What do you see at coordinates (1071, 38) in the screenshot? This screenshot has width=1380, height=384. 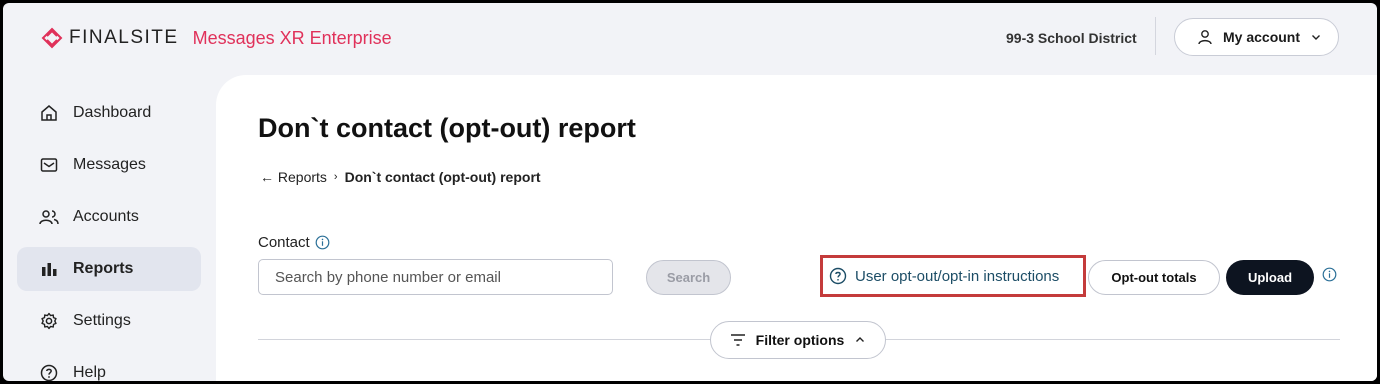 I see `district-name: 99-3 School District` at bounding box center [1071, 38].